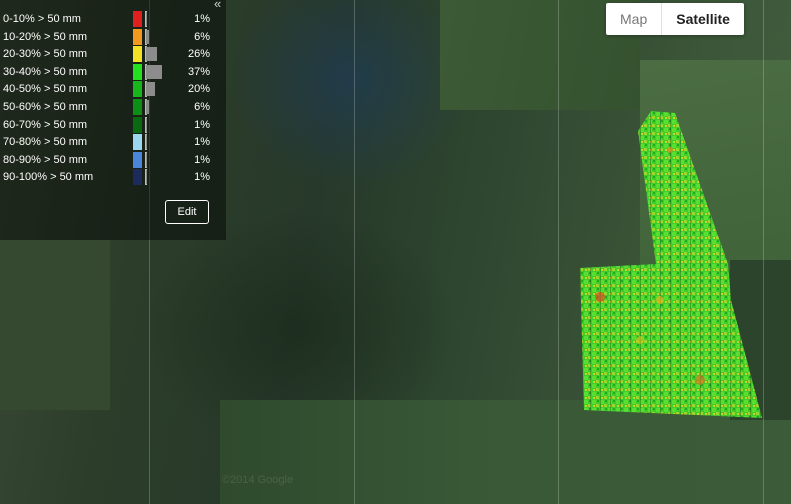  I want to click on legend-row: 60-70% > 50 mm 1%, so click(113, 125).